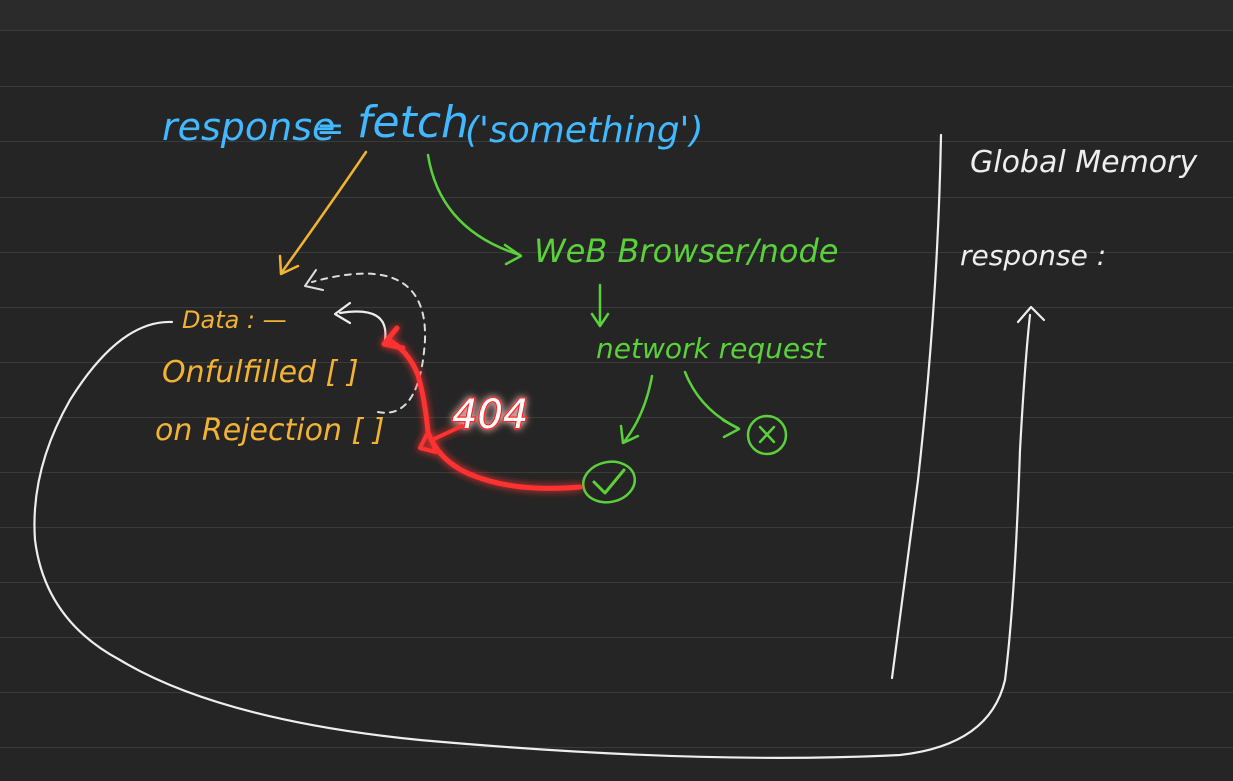 The height and width of the screenshot is (781, 1233). I want to click on dashed-rejection-arc, so click(369, 343).